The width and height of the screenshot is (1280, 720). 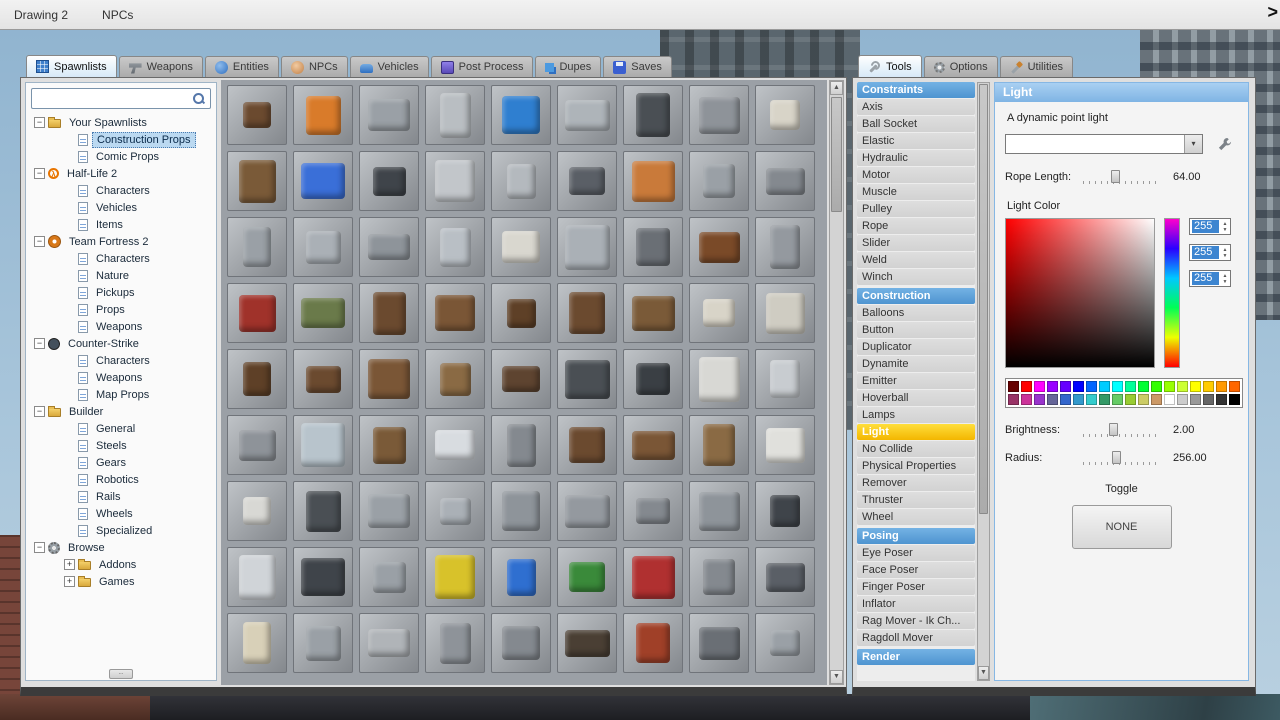 I want to click on tool-item-pulley: Pulley, so click(x=916, y=209).